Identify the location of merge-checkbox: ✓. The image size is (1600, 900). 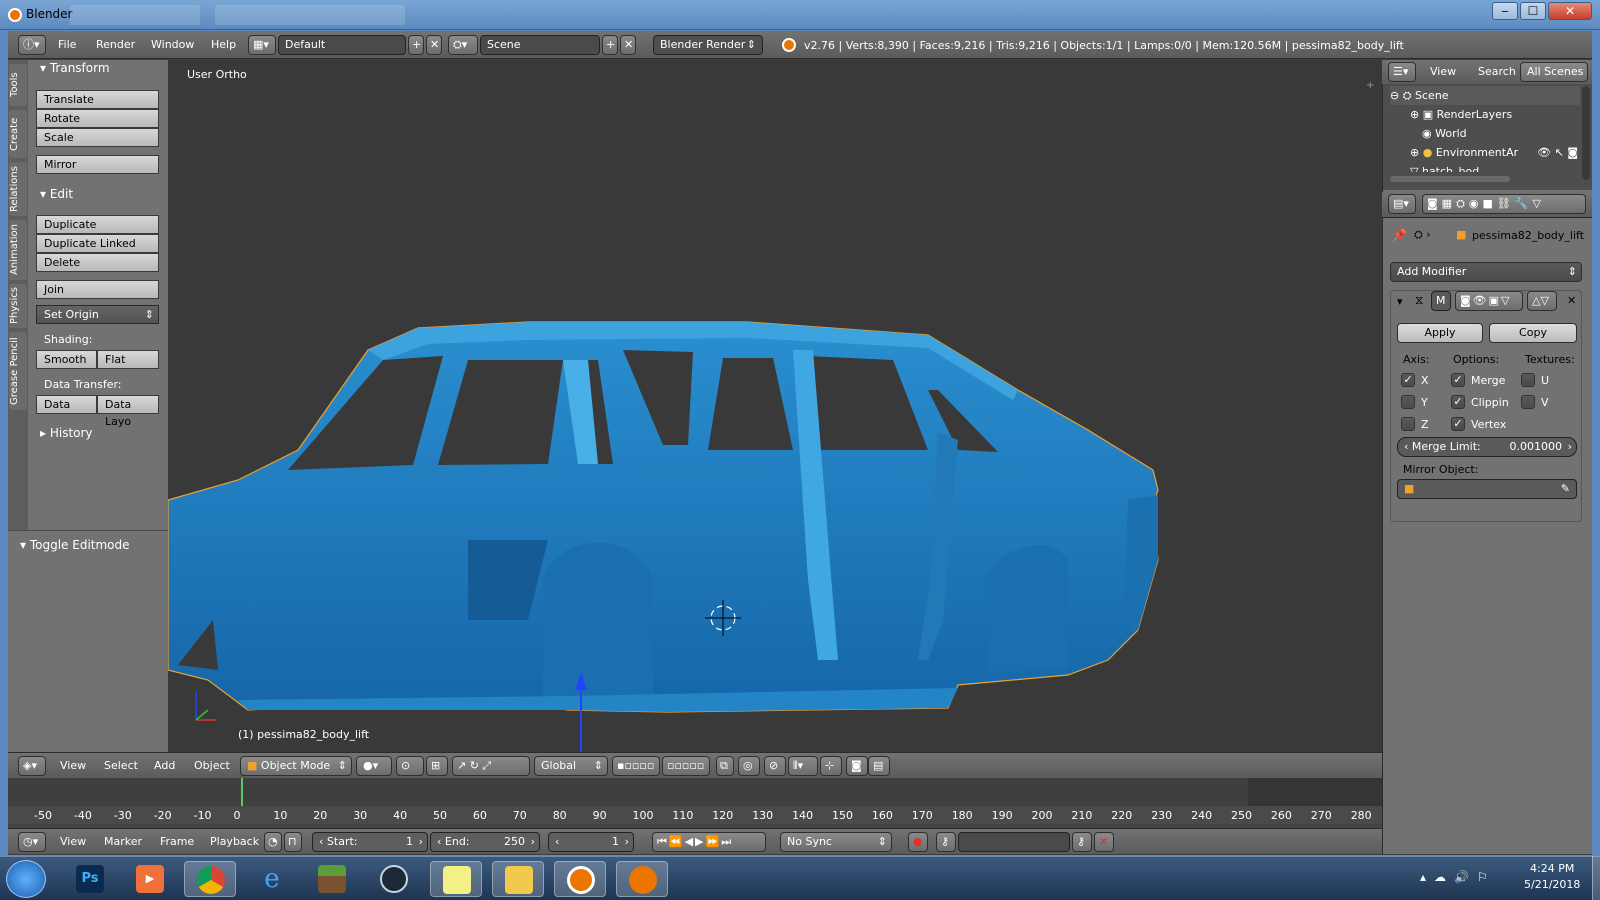
(1458, 380).